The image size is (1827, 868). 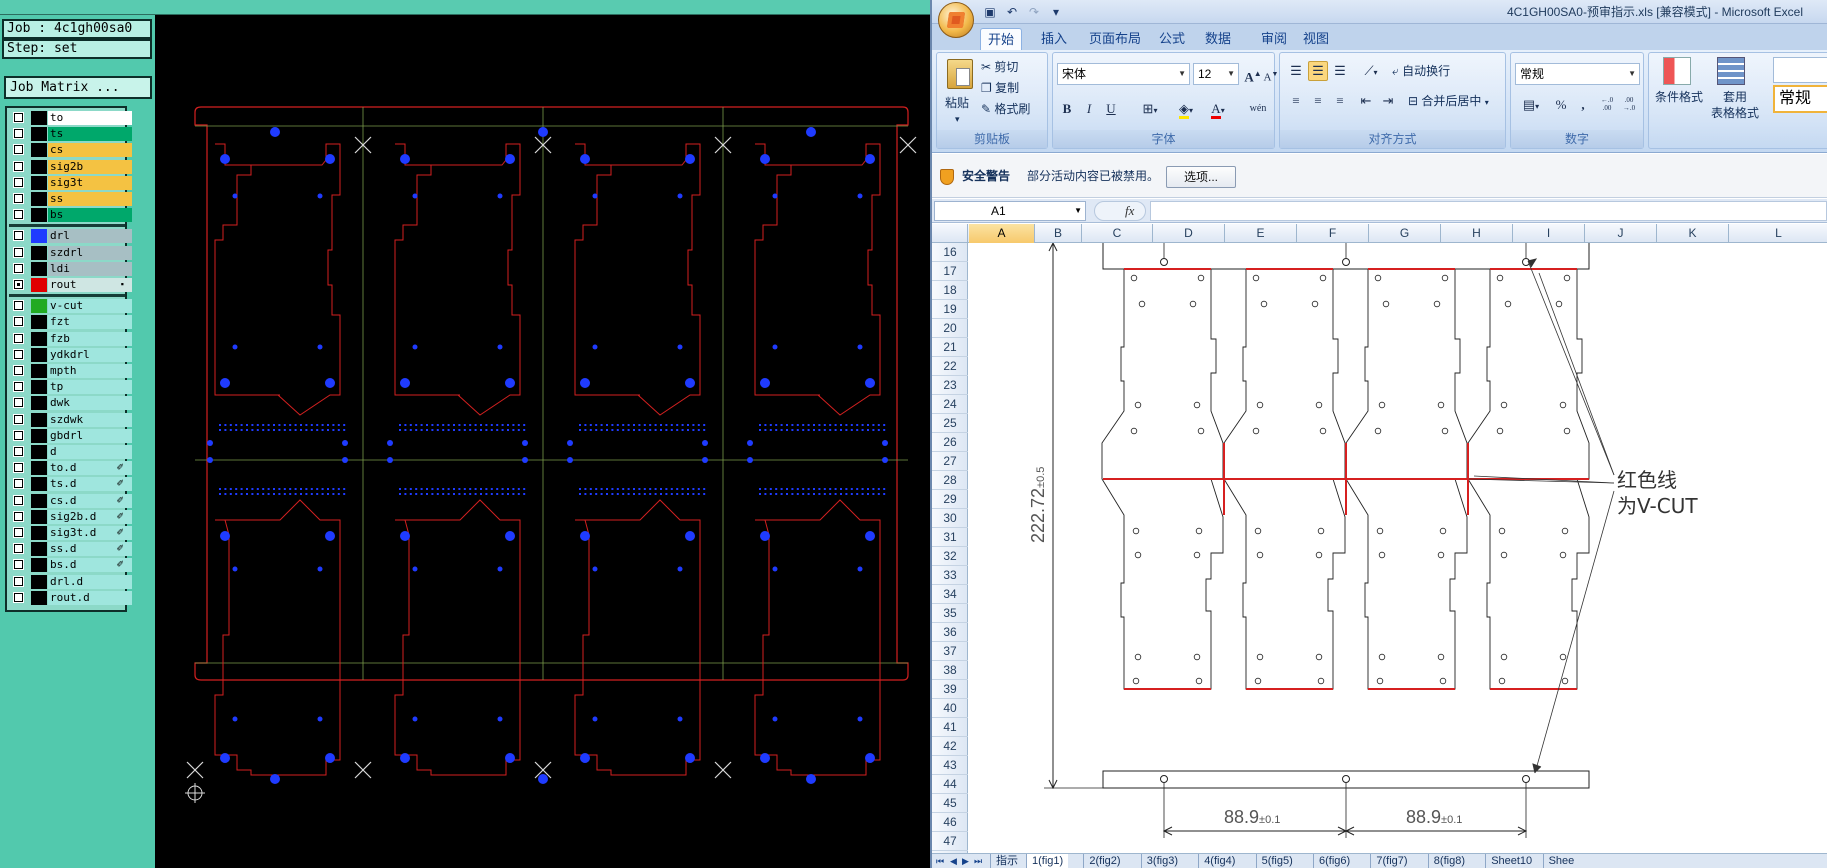 What do you see at coordinates (1561, 105) in the screenshot?
I see `percent-button: %` at bounding box center [1561, 105].